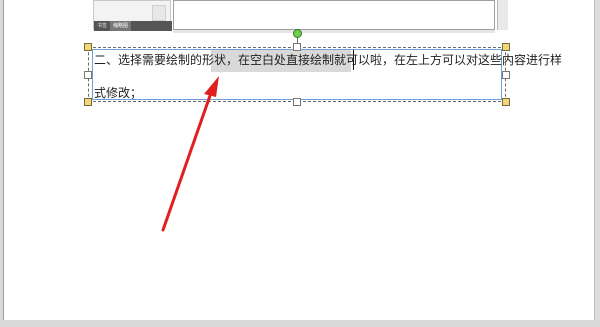 The width and height of the screenshot is (600, 327). I want to click on resize-handle-right, so click(506, 75).